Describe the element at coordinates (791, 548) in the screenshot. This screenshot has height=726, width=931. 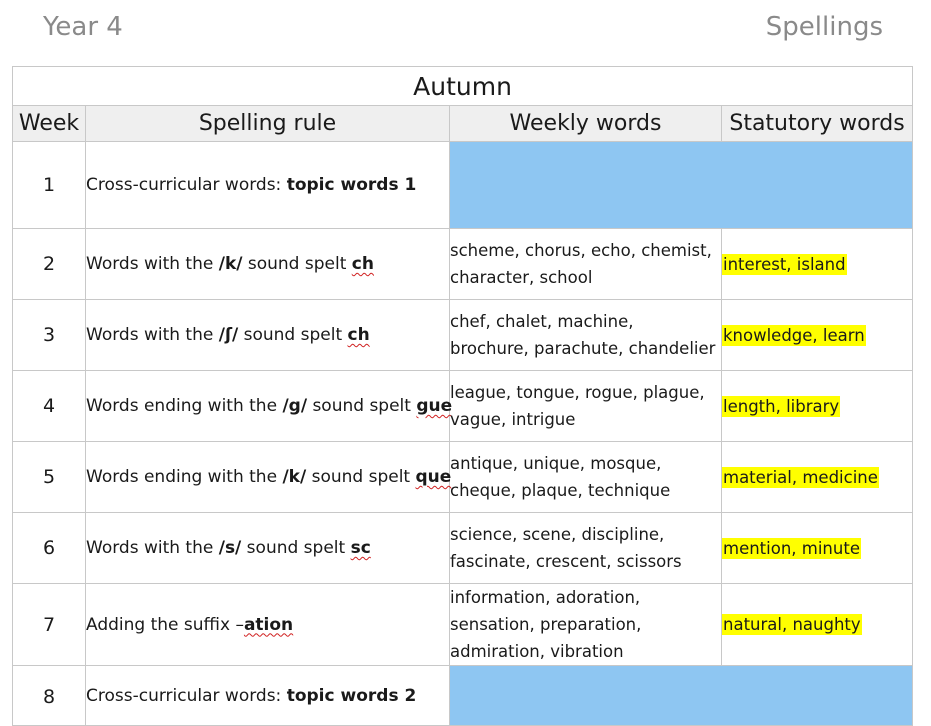
I see `statutory-highlight: mention, minute` at that location.